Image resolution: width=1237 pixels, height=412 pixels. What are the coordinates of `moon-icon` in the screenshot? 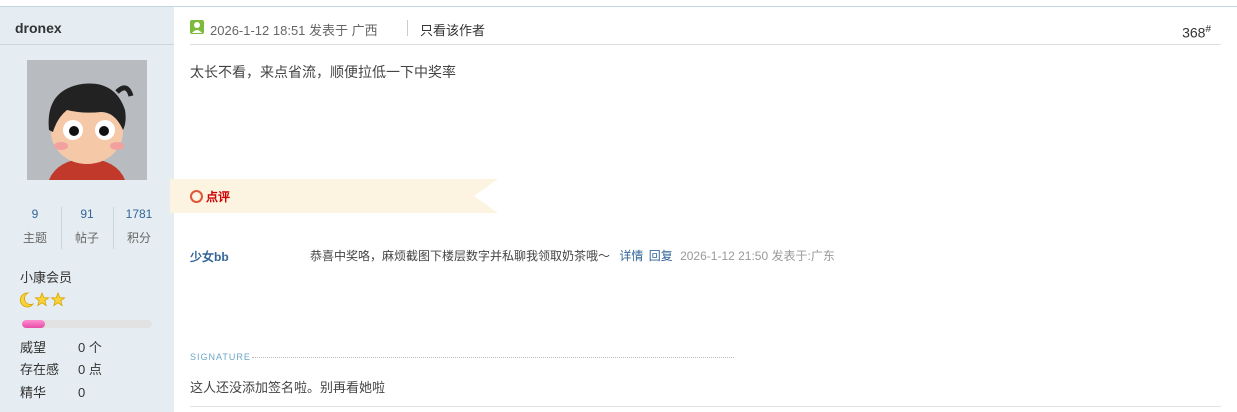 It's located at (27, 300).